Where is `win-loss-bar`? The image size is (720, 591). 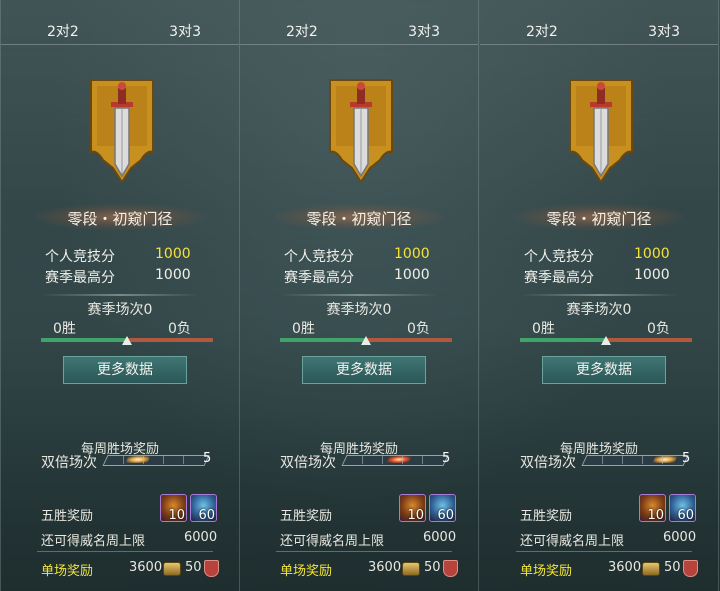 win-loss-bar is located at coordinates (606, 340).